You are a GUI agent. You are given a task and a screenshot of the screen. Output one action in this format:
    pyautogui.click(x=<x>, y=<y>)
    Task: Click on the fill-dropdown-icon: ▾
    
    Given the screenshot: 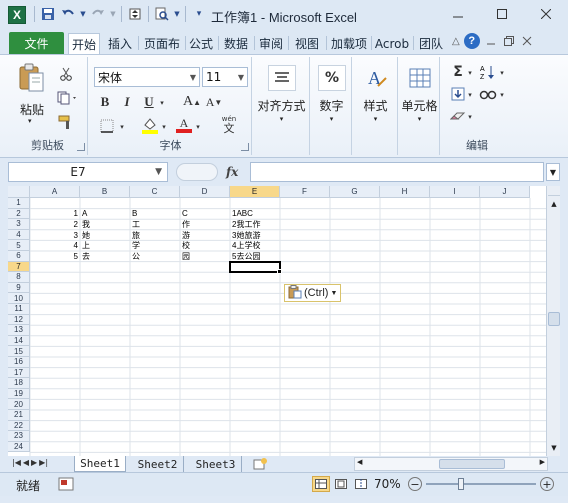 What is the action you would take?
    pyautogui.click(x=470, y=95)
    